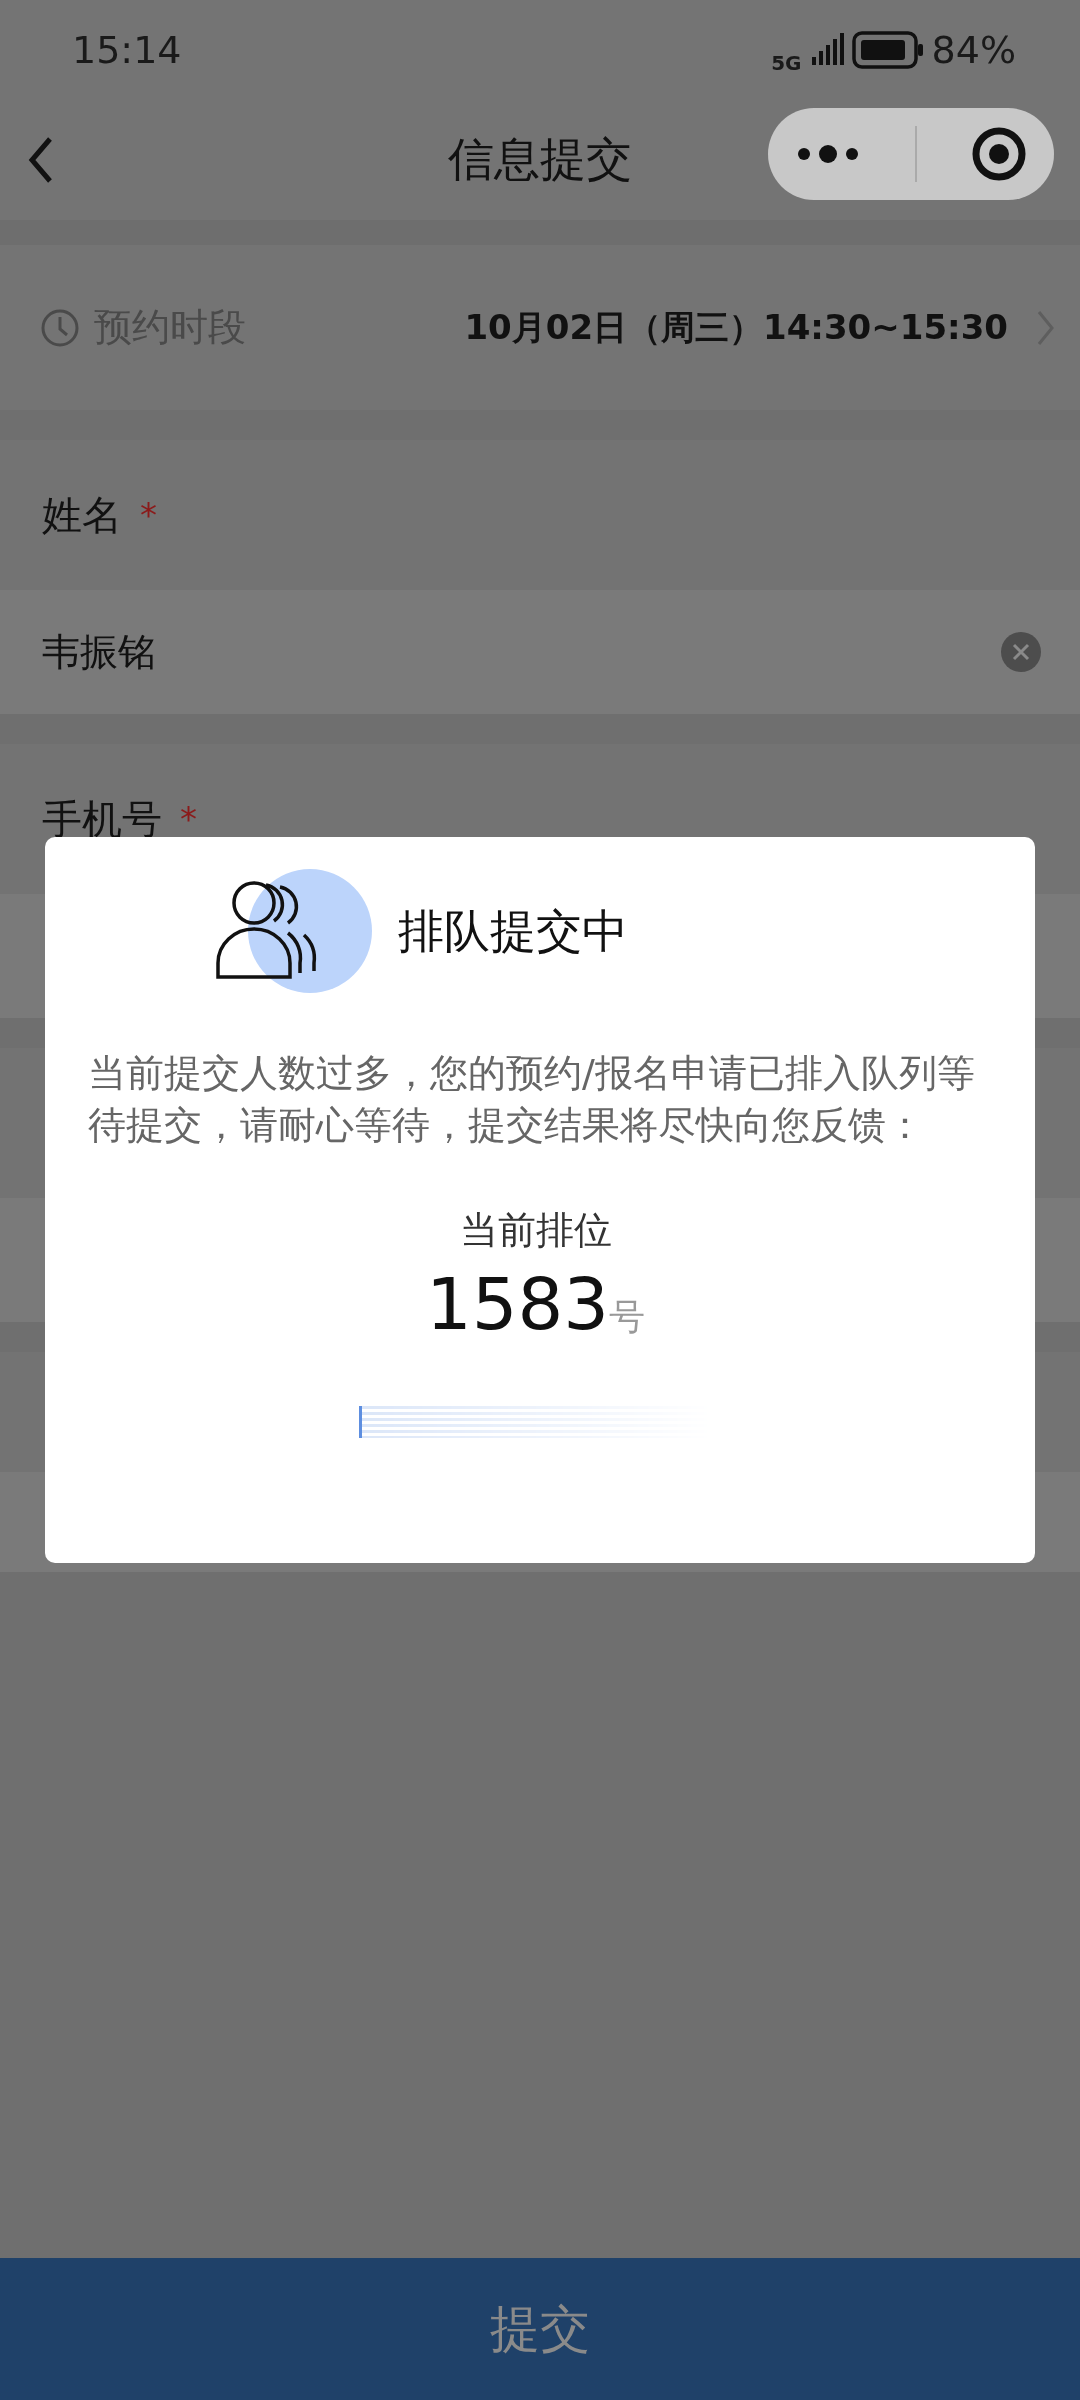 This screenshot has height=2400, width=1080. Describe the element at coordinates (535, 1230) in the screenshot. I see `queue-position-label: 当前排位` at that location.